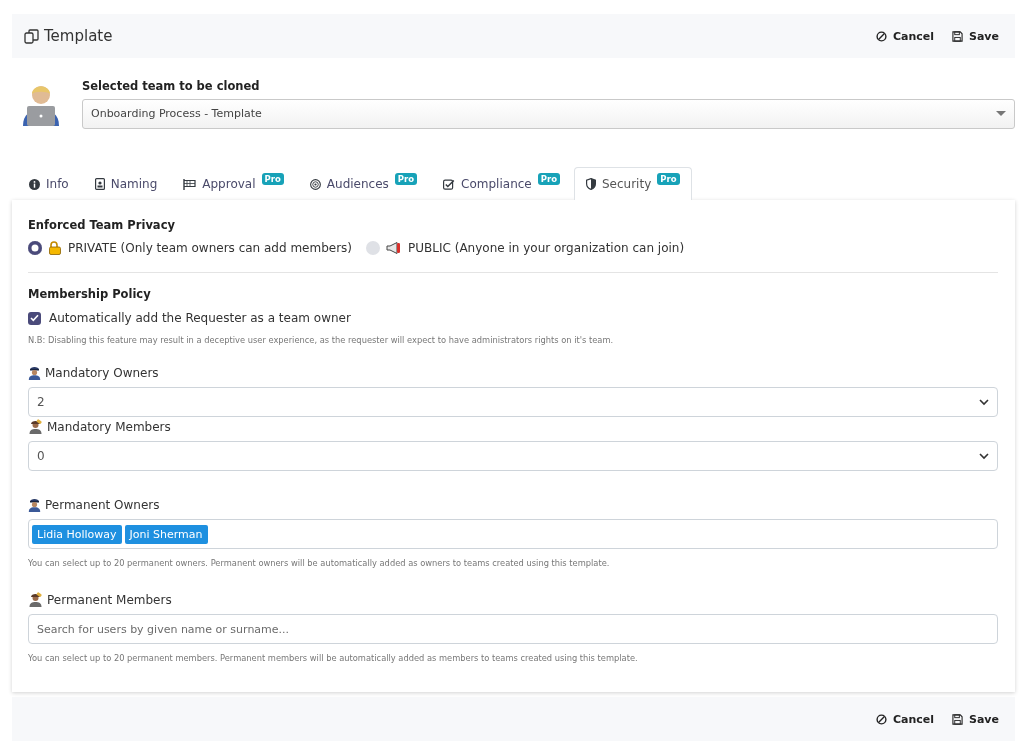 The height and width of the screenshot is (753, 1024). Describe the element at coordinates (126, 183) in the screenshot. I see `tab: Naming` at that location.